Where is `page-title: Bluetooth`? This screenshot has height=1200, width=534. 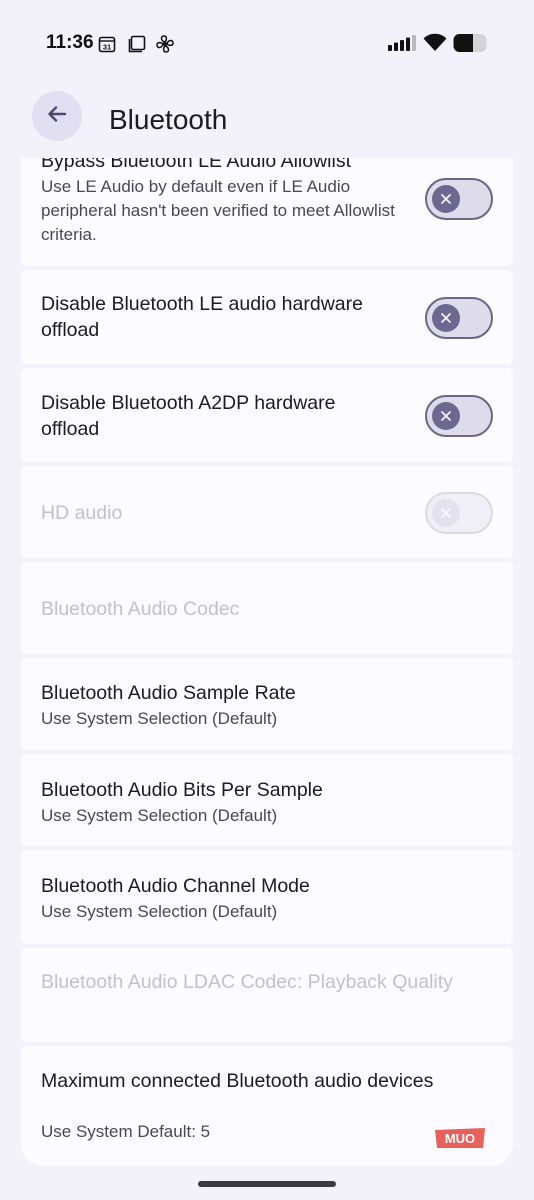
page-title: Bluetooth is located at coordinates (168, 119).